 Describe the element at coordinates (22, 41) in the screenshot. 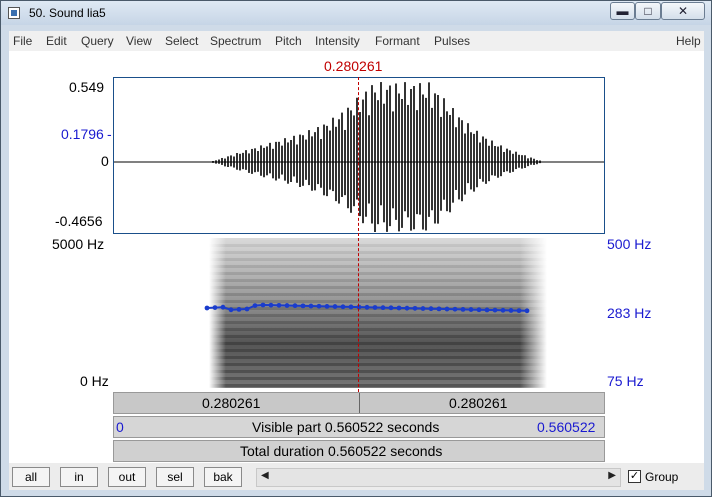

I see `menu-file: File` at that location.